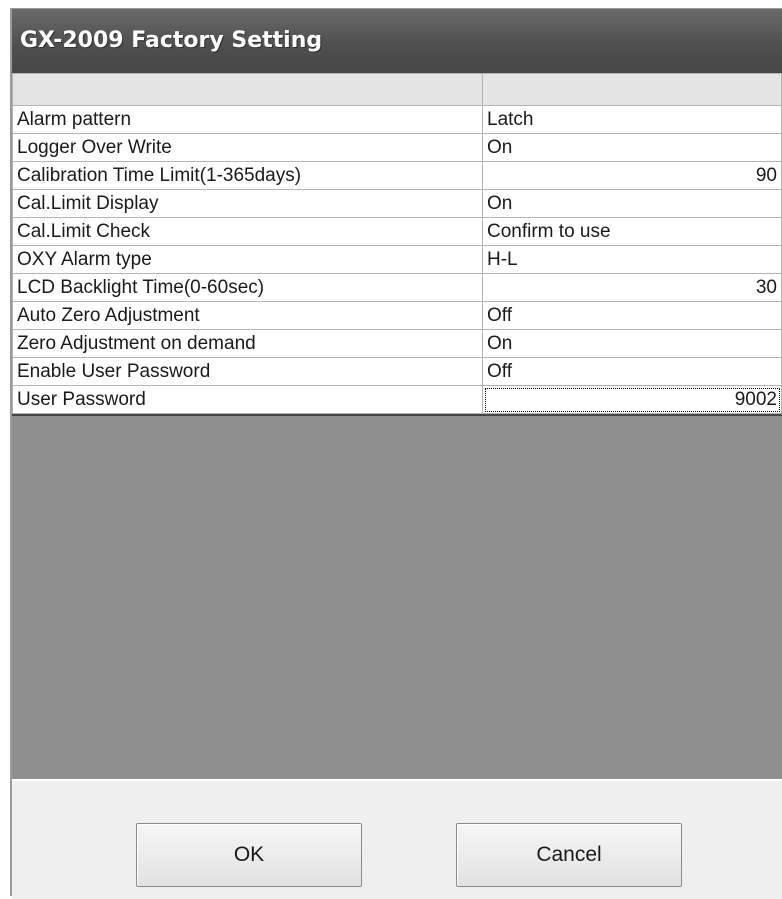  I want to click on setting-row: LCD Backlight Time(0-60sec) 30, so click(397, 287).